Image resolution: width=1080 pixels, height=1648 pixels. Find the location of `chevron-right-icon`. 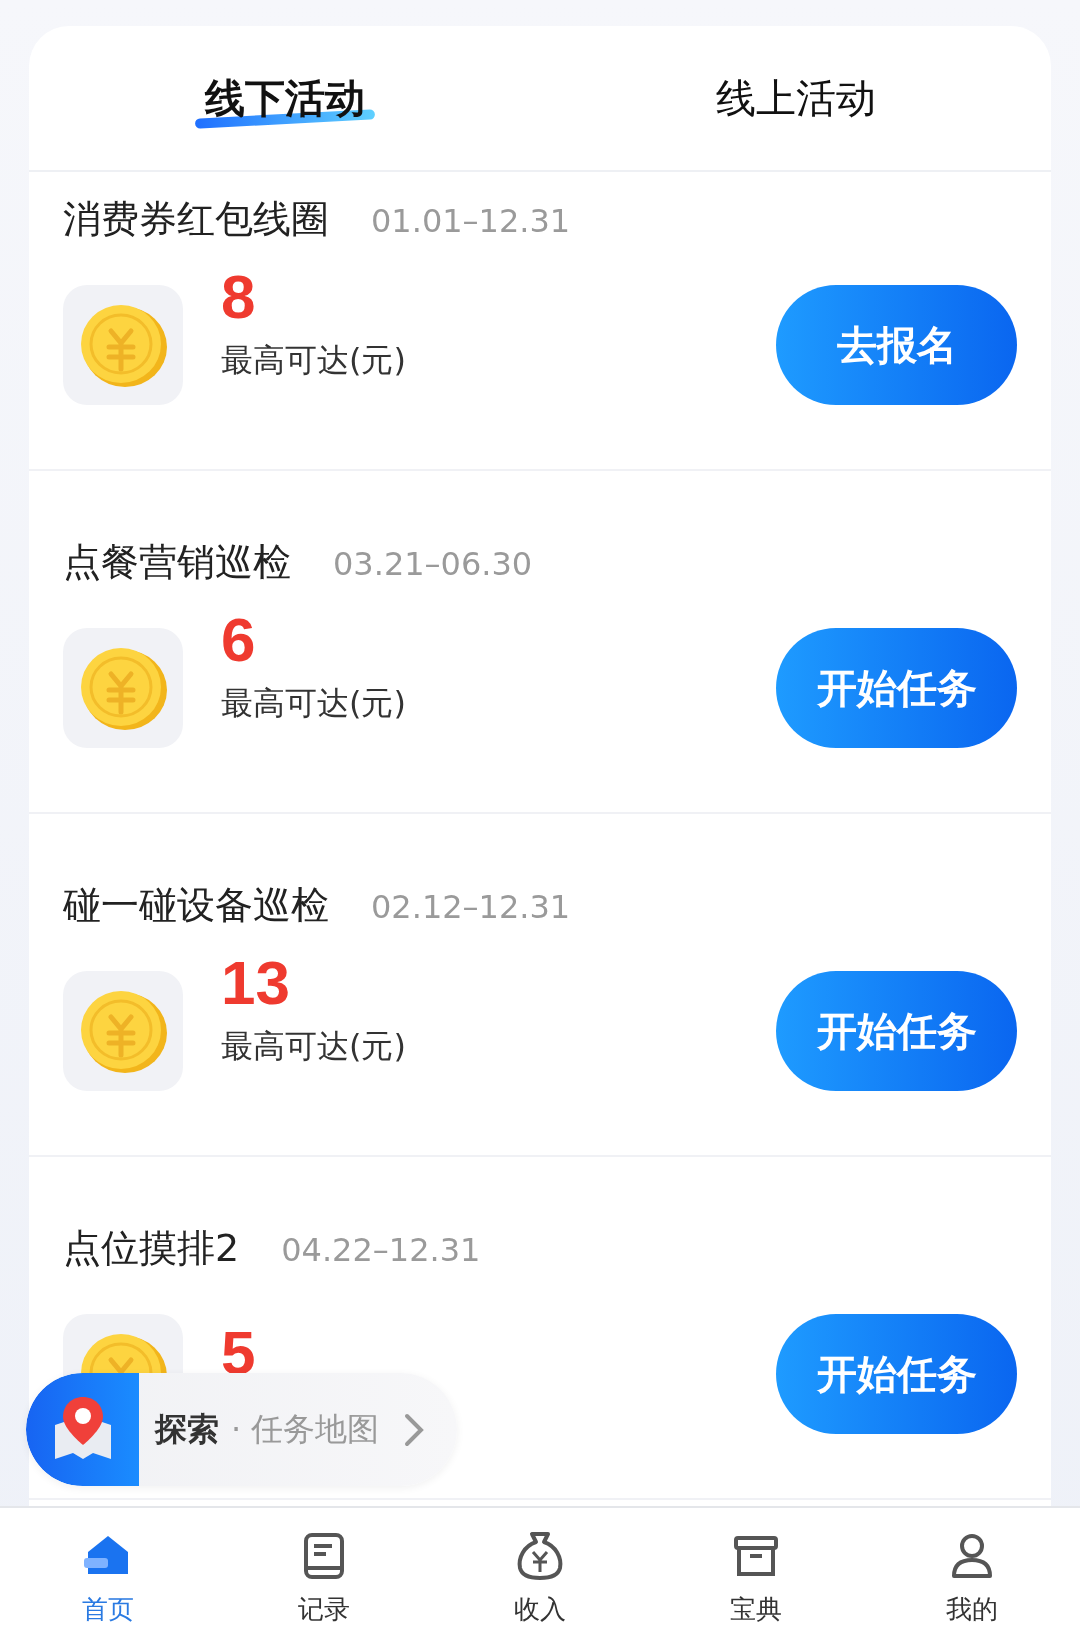

chevron-right-icon is located at coordinates (414, 1429).